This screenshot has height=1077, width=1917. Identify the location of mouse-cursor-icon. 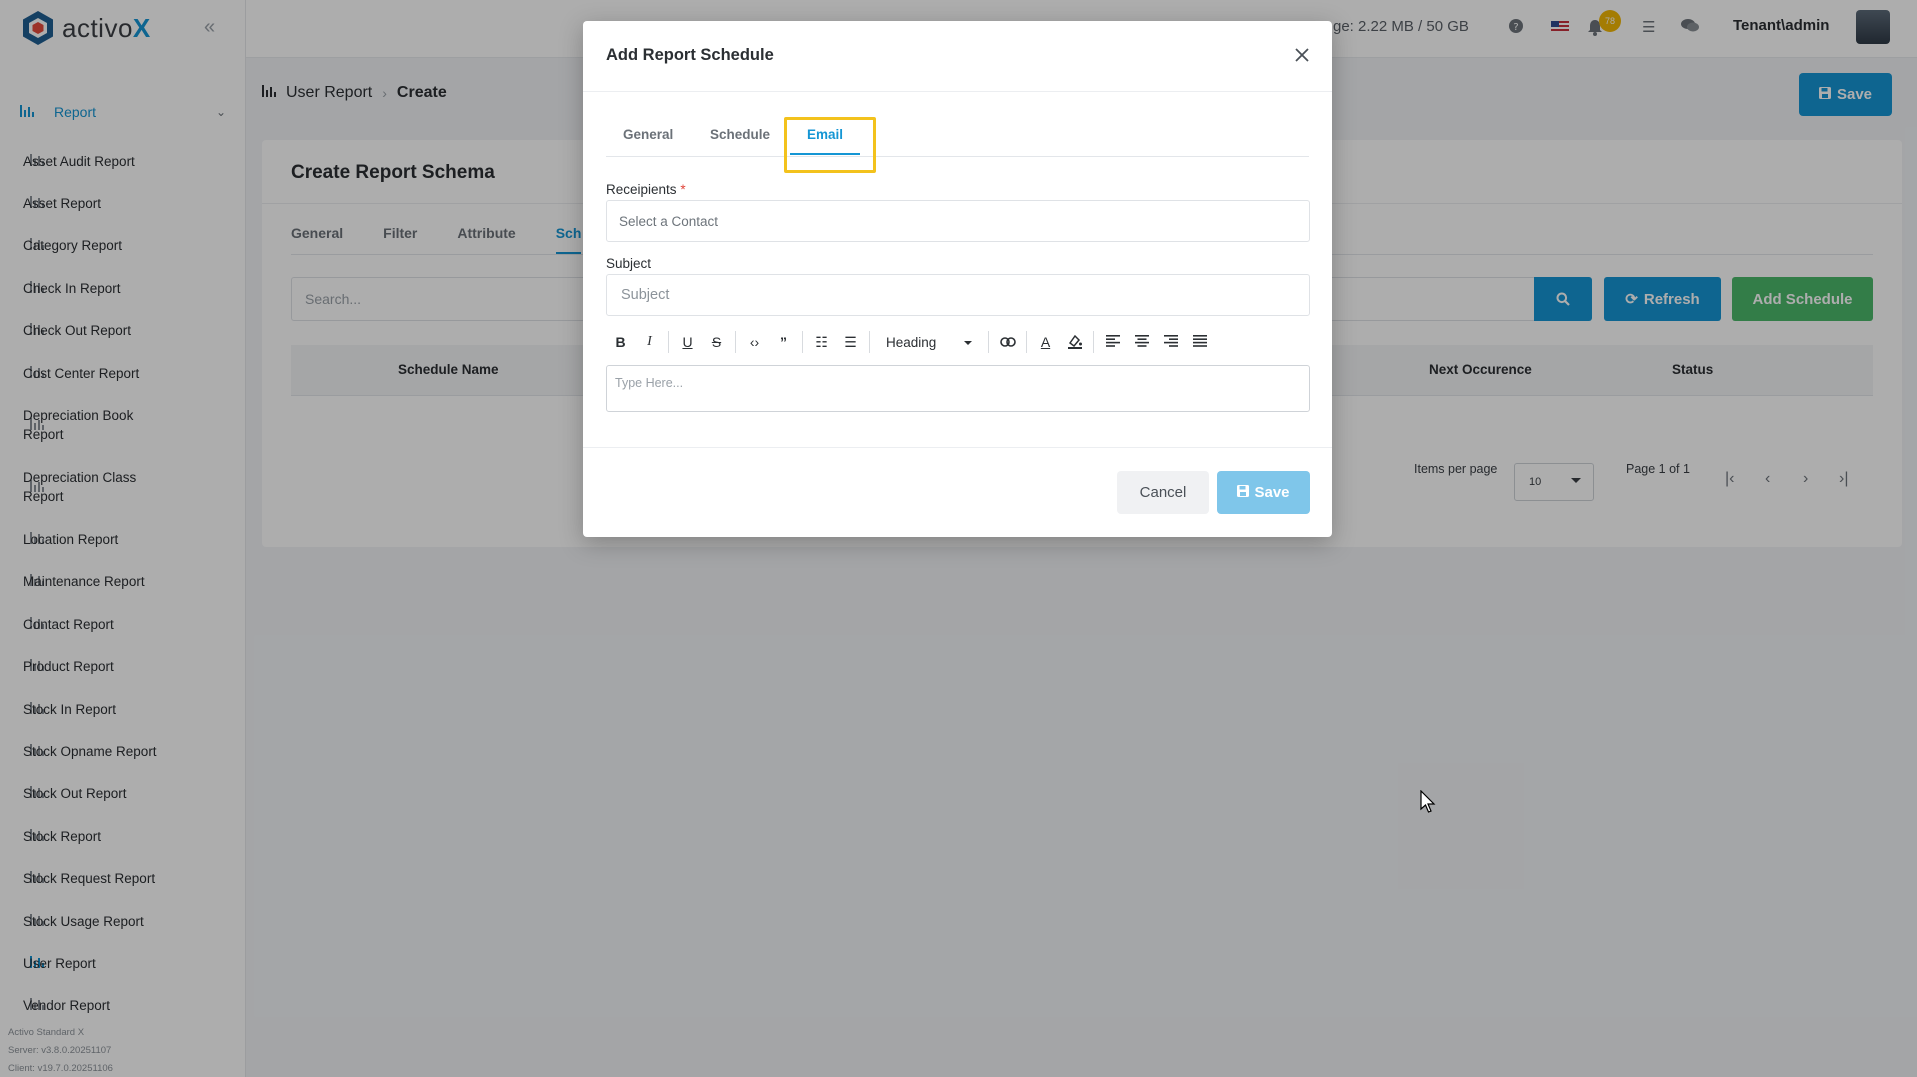
(1428, 801).